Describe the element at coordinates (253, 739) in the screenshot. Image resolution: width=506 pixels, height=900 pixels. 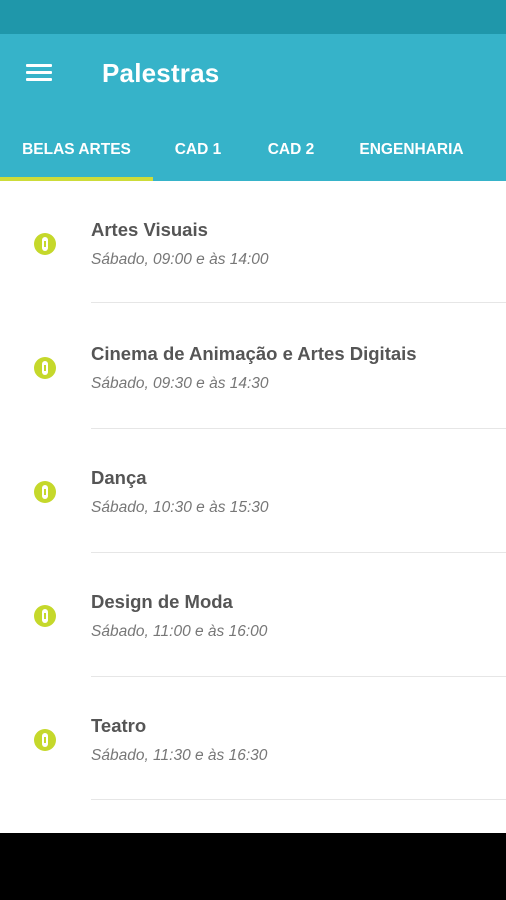
I see `list-item: Teatro Sábado, 11:30 e às 16:30` at that location.